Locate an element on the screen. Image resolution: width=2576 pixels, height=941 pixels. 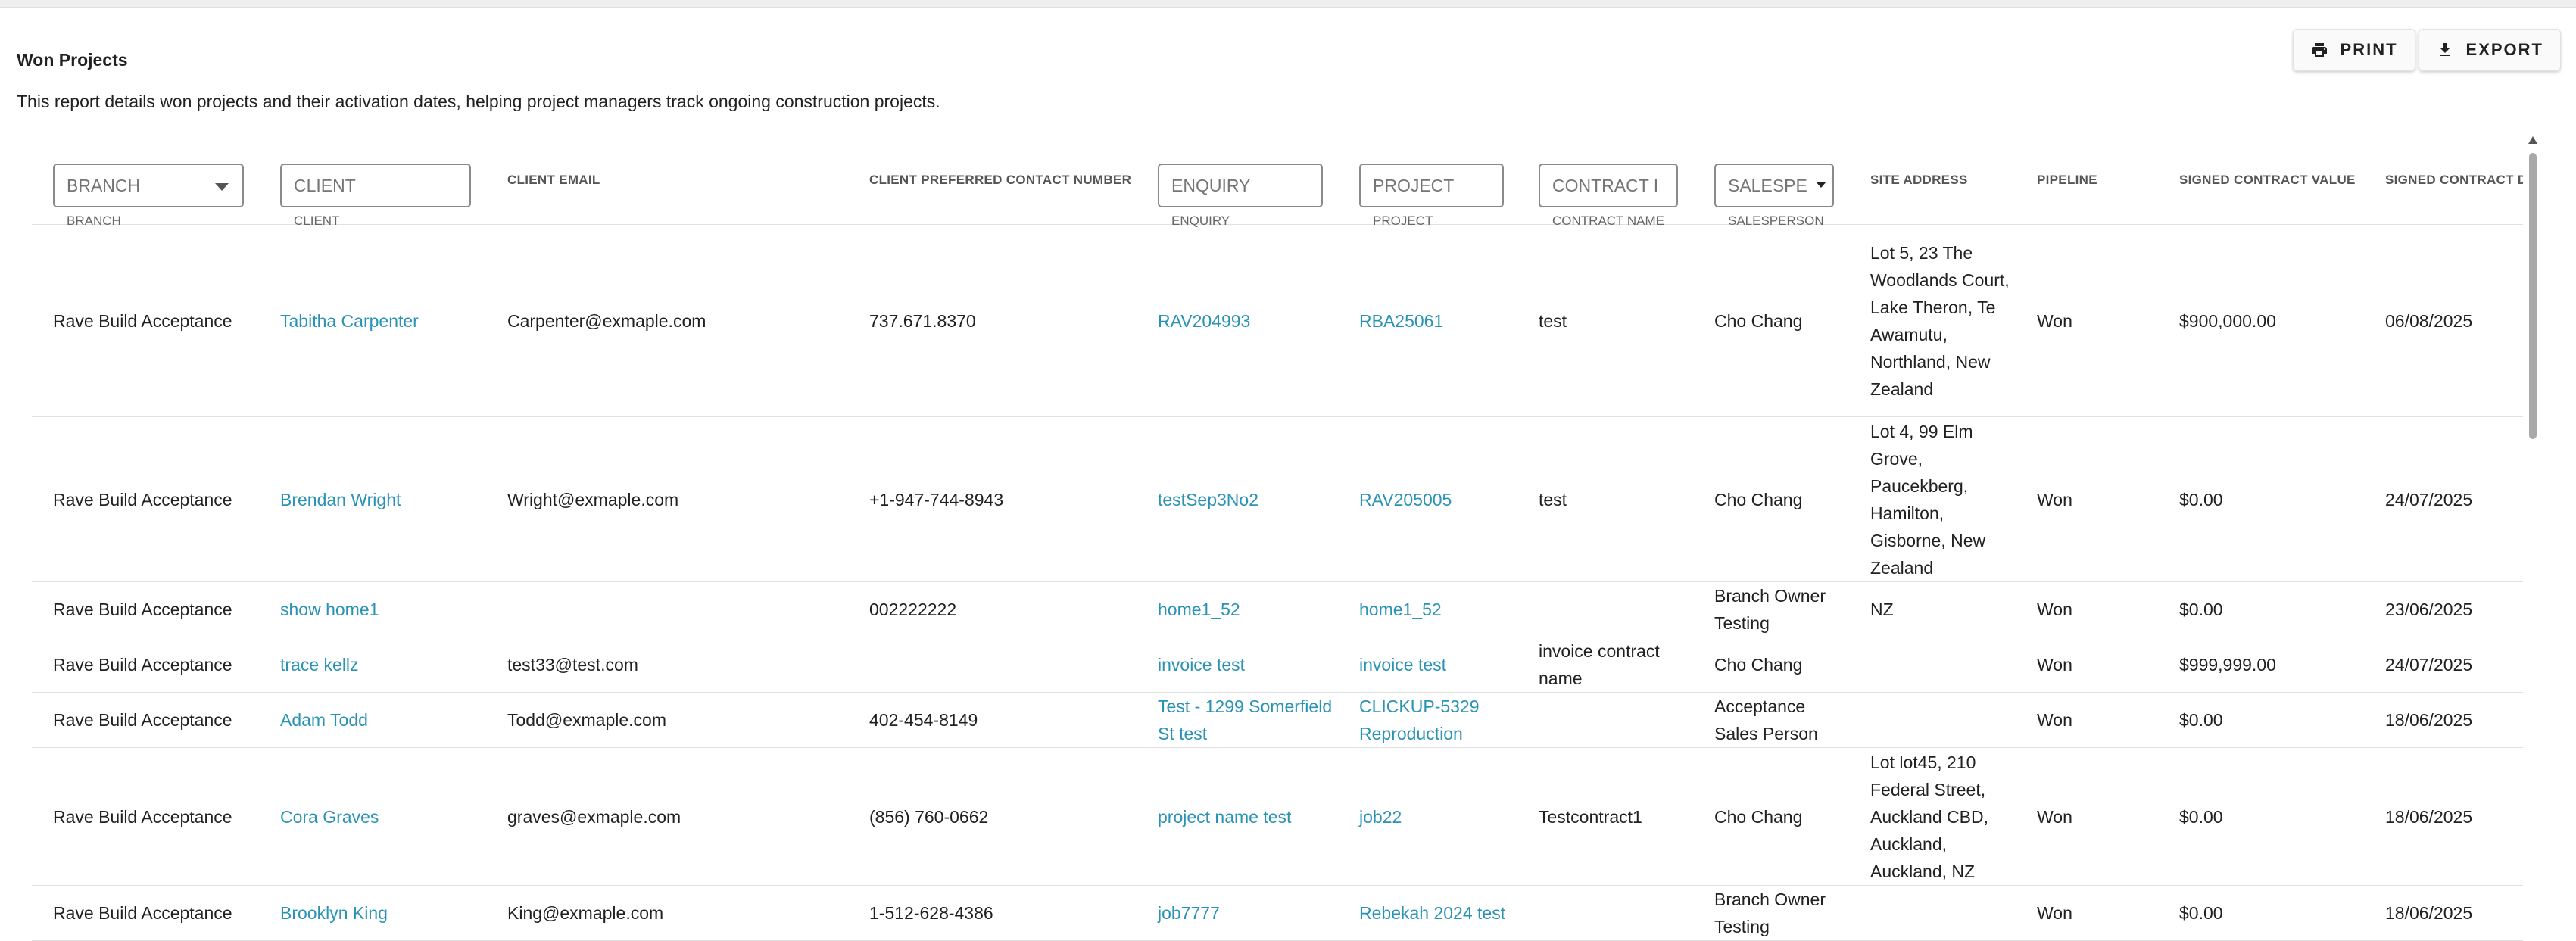
client-link: Adam Todd is located at coordinates (324, 720).